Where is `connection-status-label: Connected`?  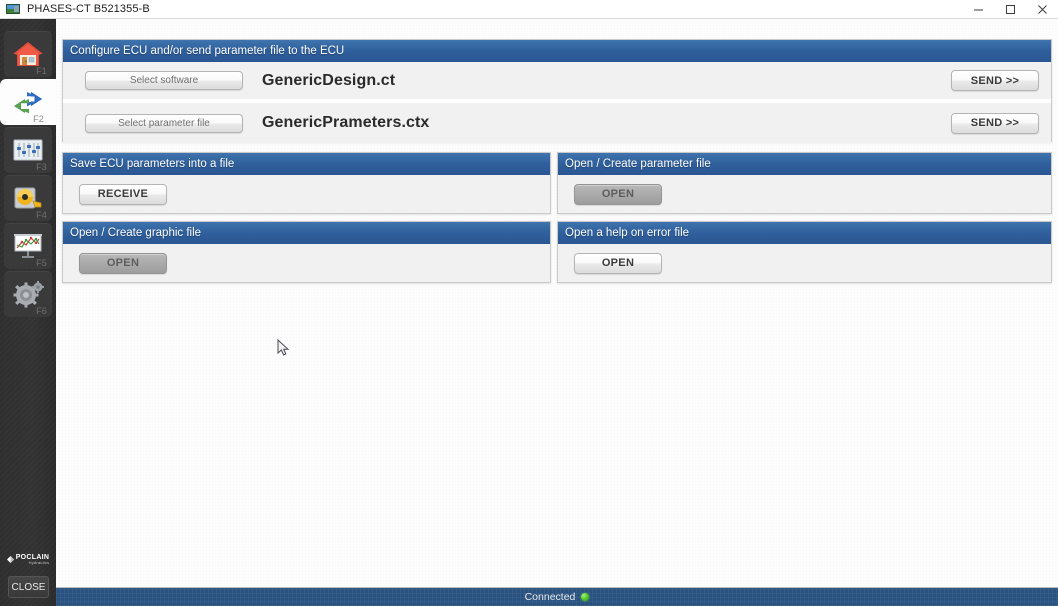 connection-status-label: Connected is located at coordinates (550, 597).